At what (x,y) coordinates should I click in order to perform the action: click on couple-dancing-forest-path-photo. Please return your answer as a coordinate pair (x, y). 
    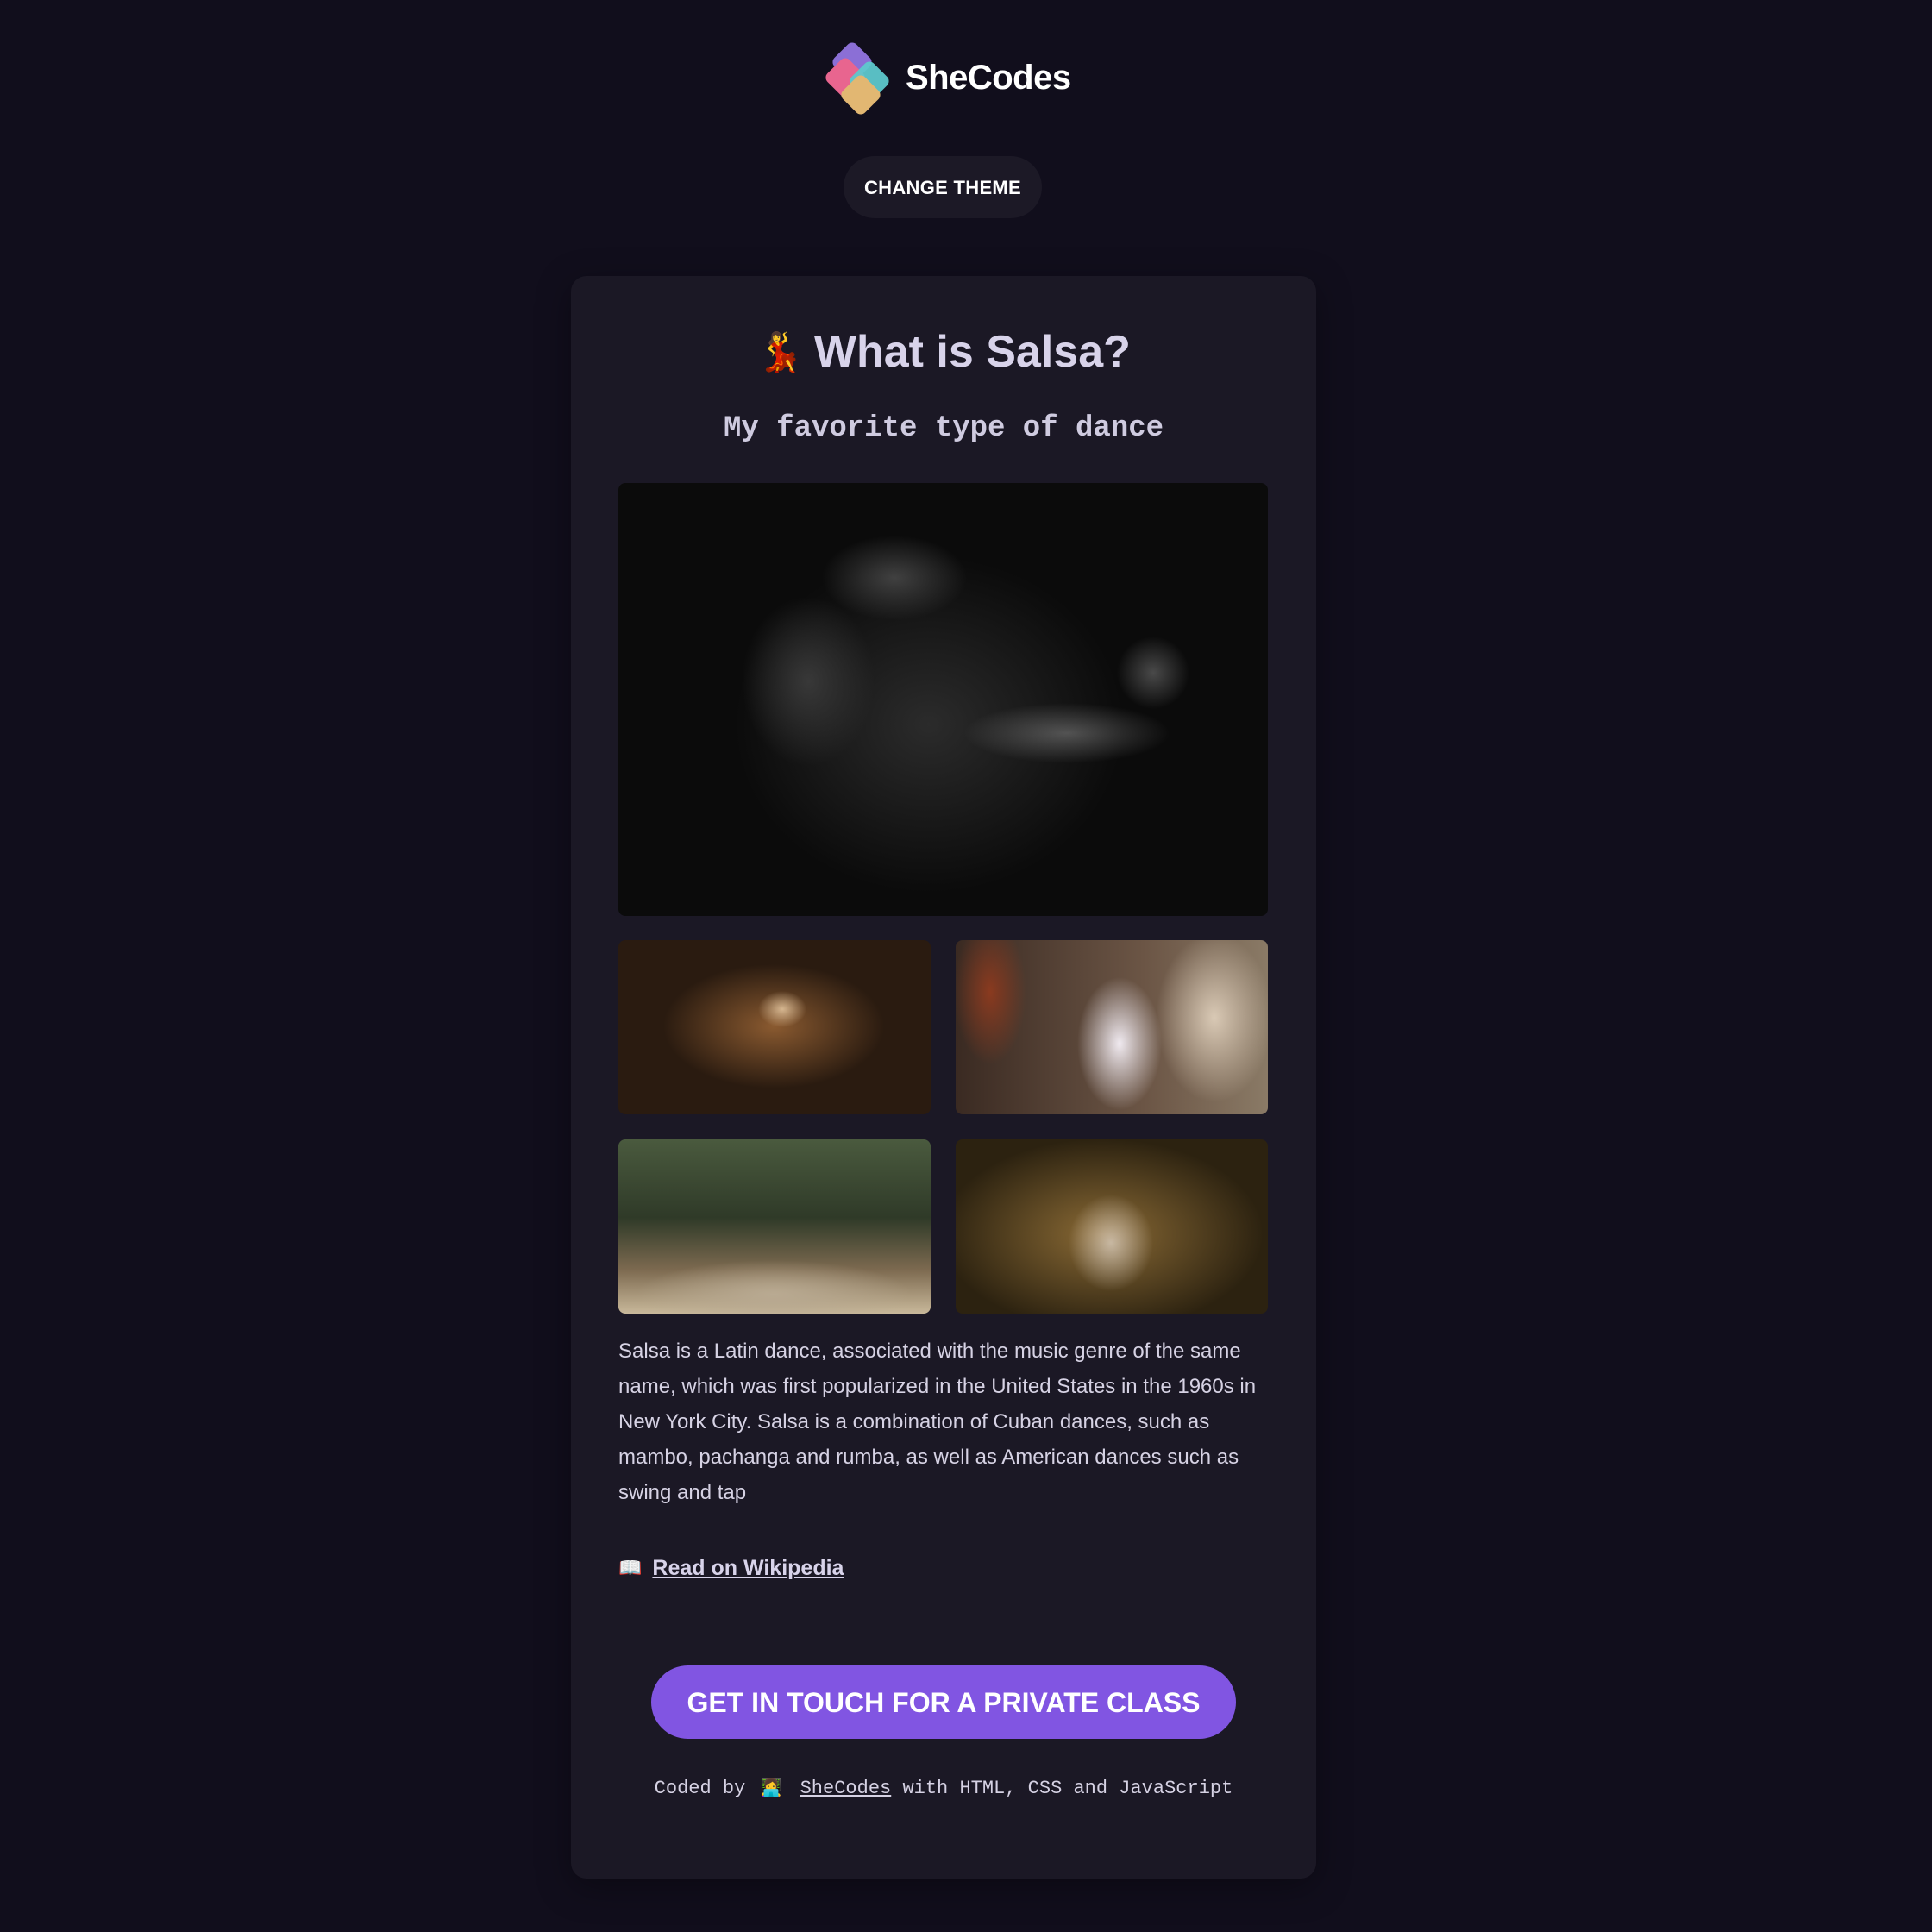
    Looking at the image, I should click on (774, 1227).